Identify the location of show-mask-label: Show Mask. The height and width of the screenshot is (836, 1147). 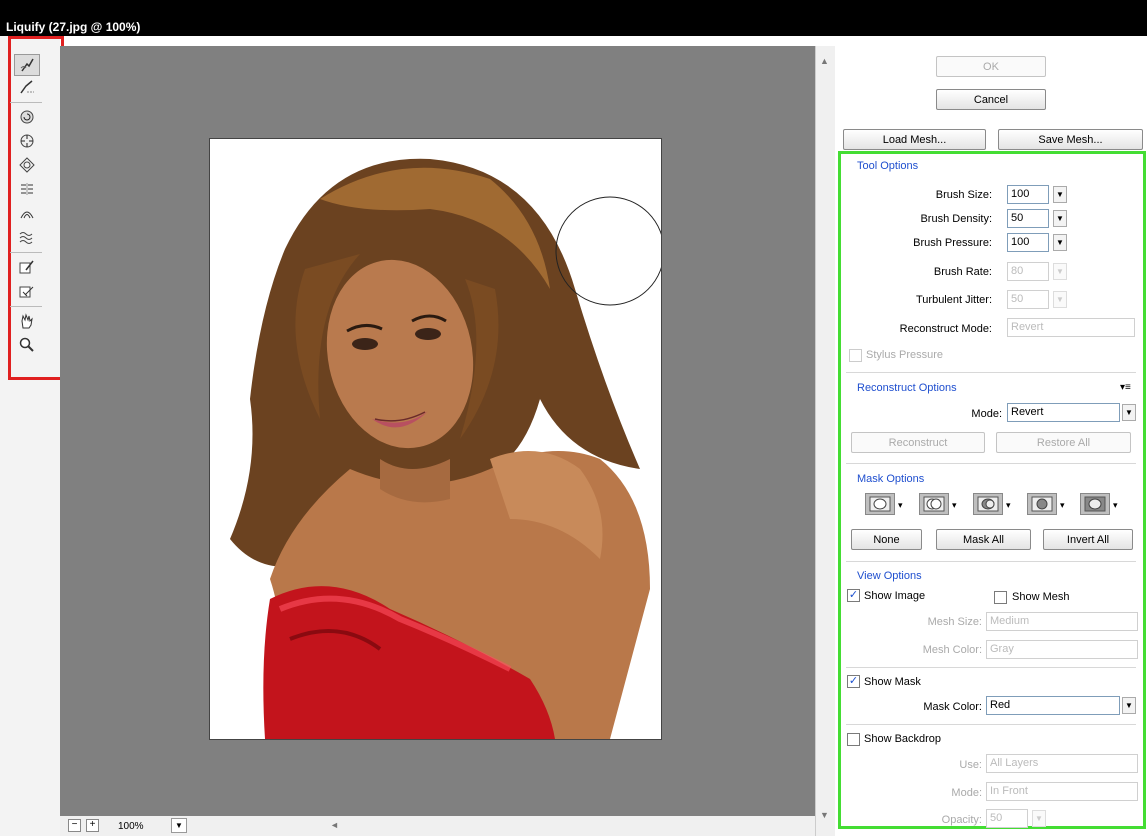
(892, 682).